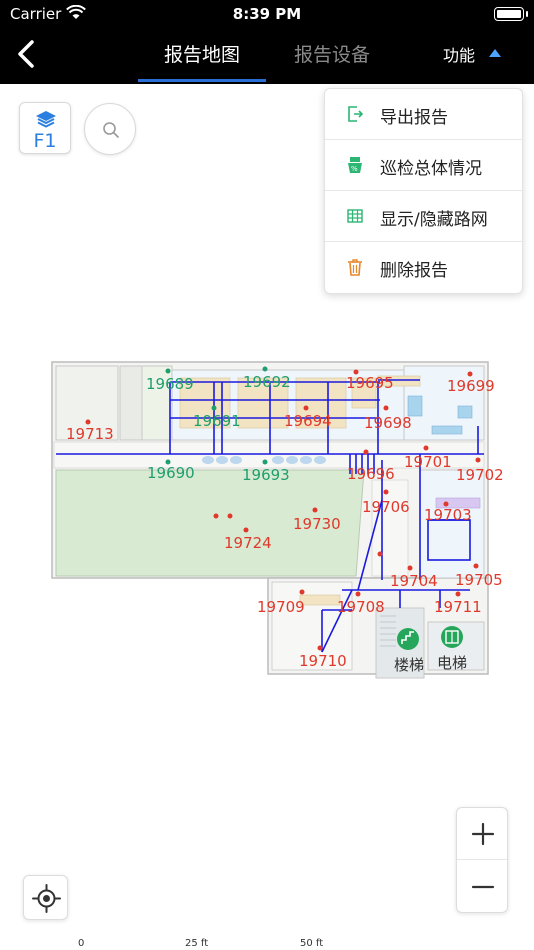 The height and width of the screenshot is (950, 534). What do you see at coordinates (480, 475) in the screenshot?
I see `device-label: 19702` at bounding box center [480, 475].